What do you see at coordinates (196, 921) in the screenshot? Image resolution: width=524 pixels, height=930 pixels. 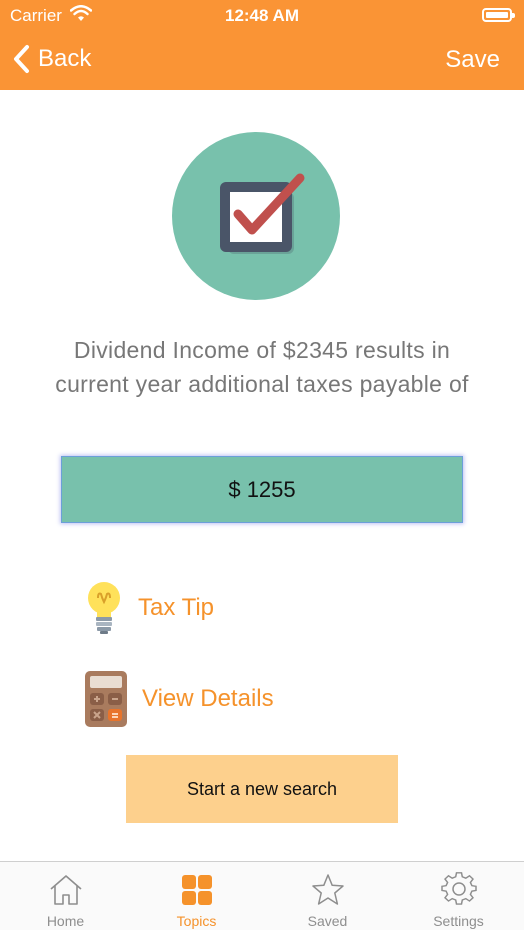 I see `tab-topics-label: Topics` at bounding box center [196, 921].